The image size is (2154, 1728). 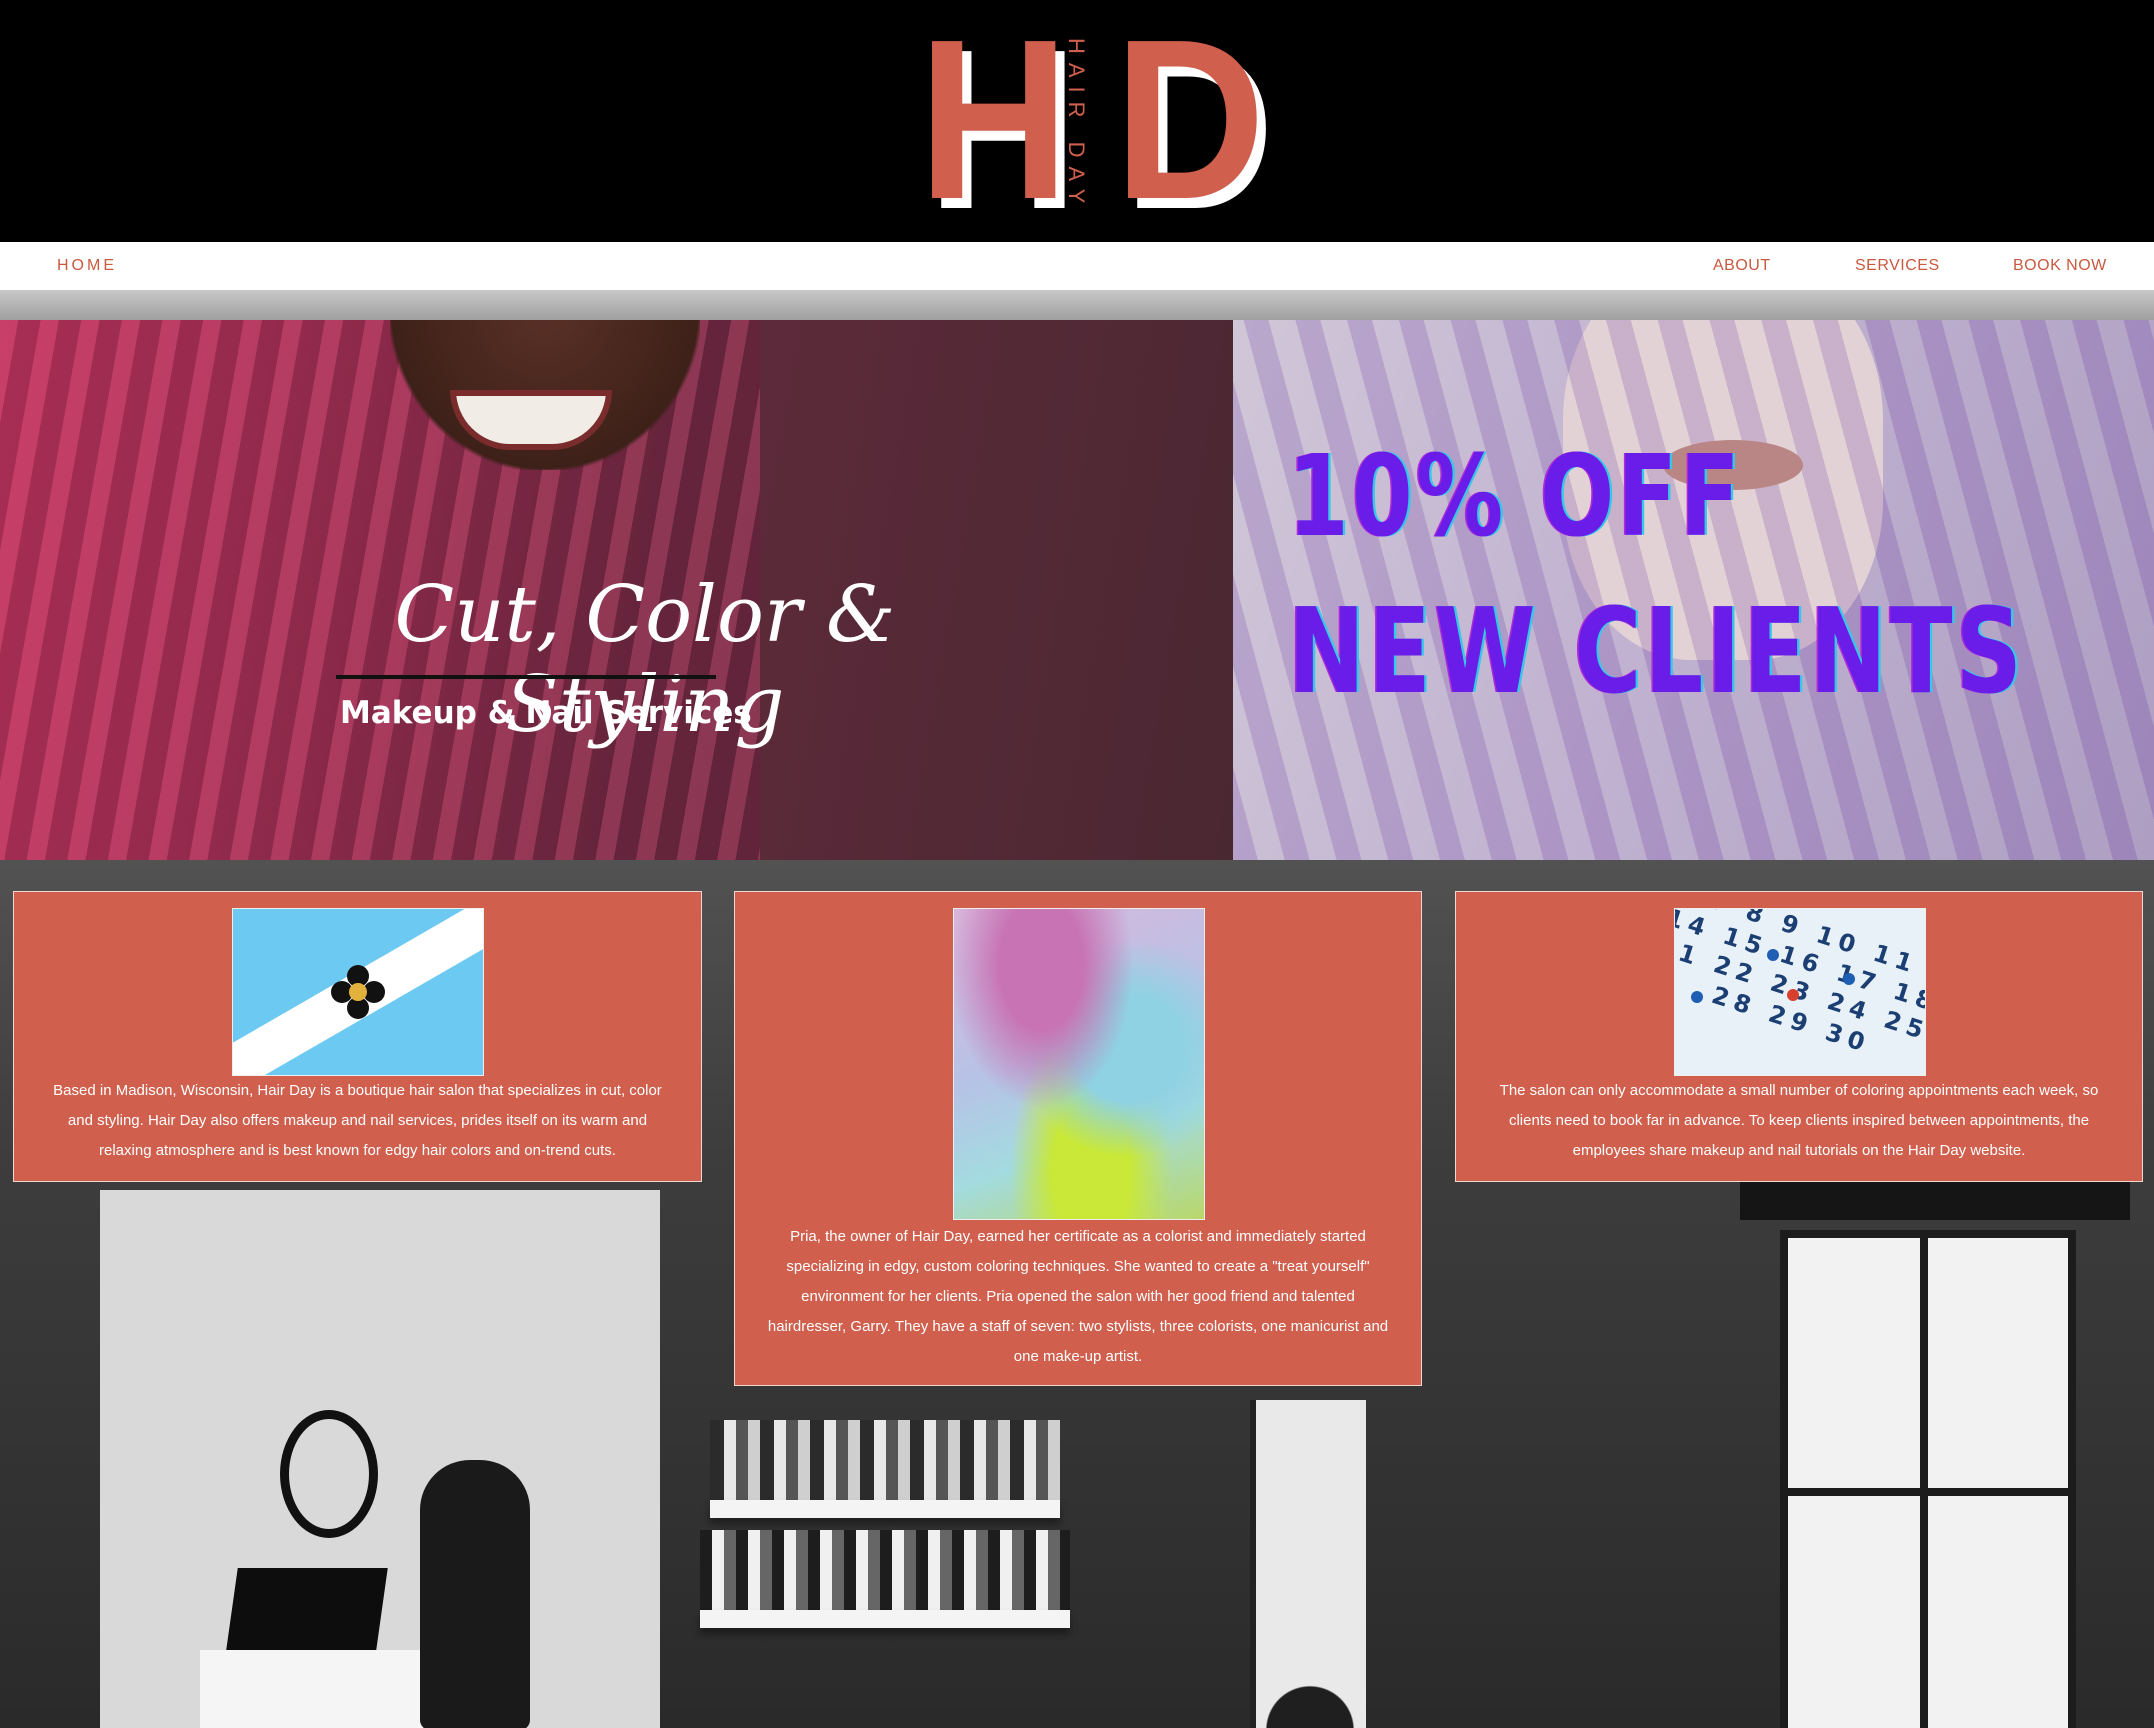 I want to click on reception-desk, so click(x=315, y=1689).